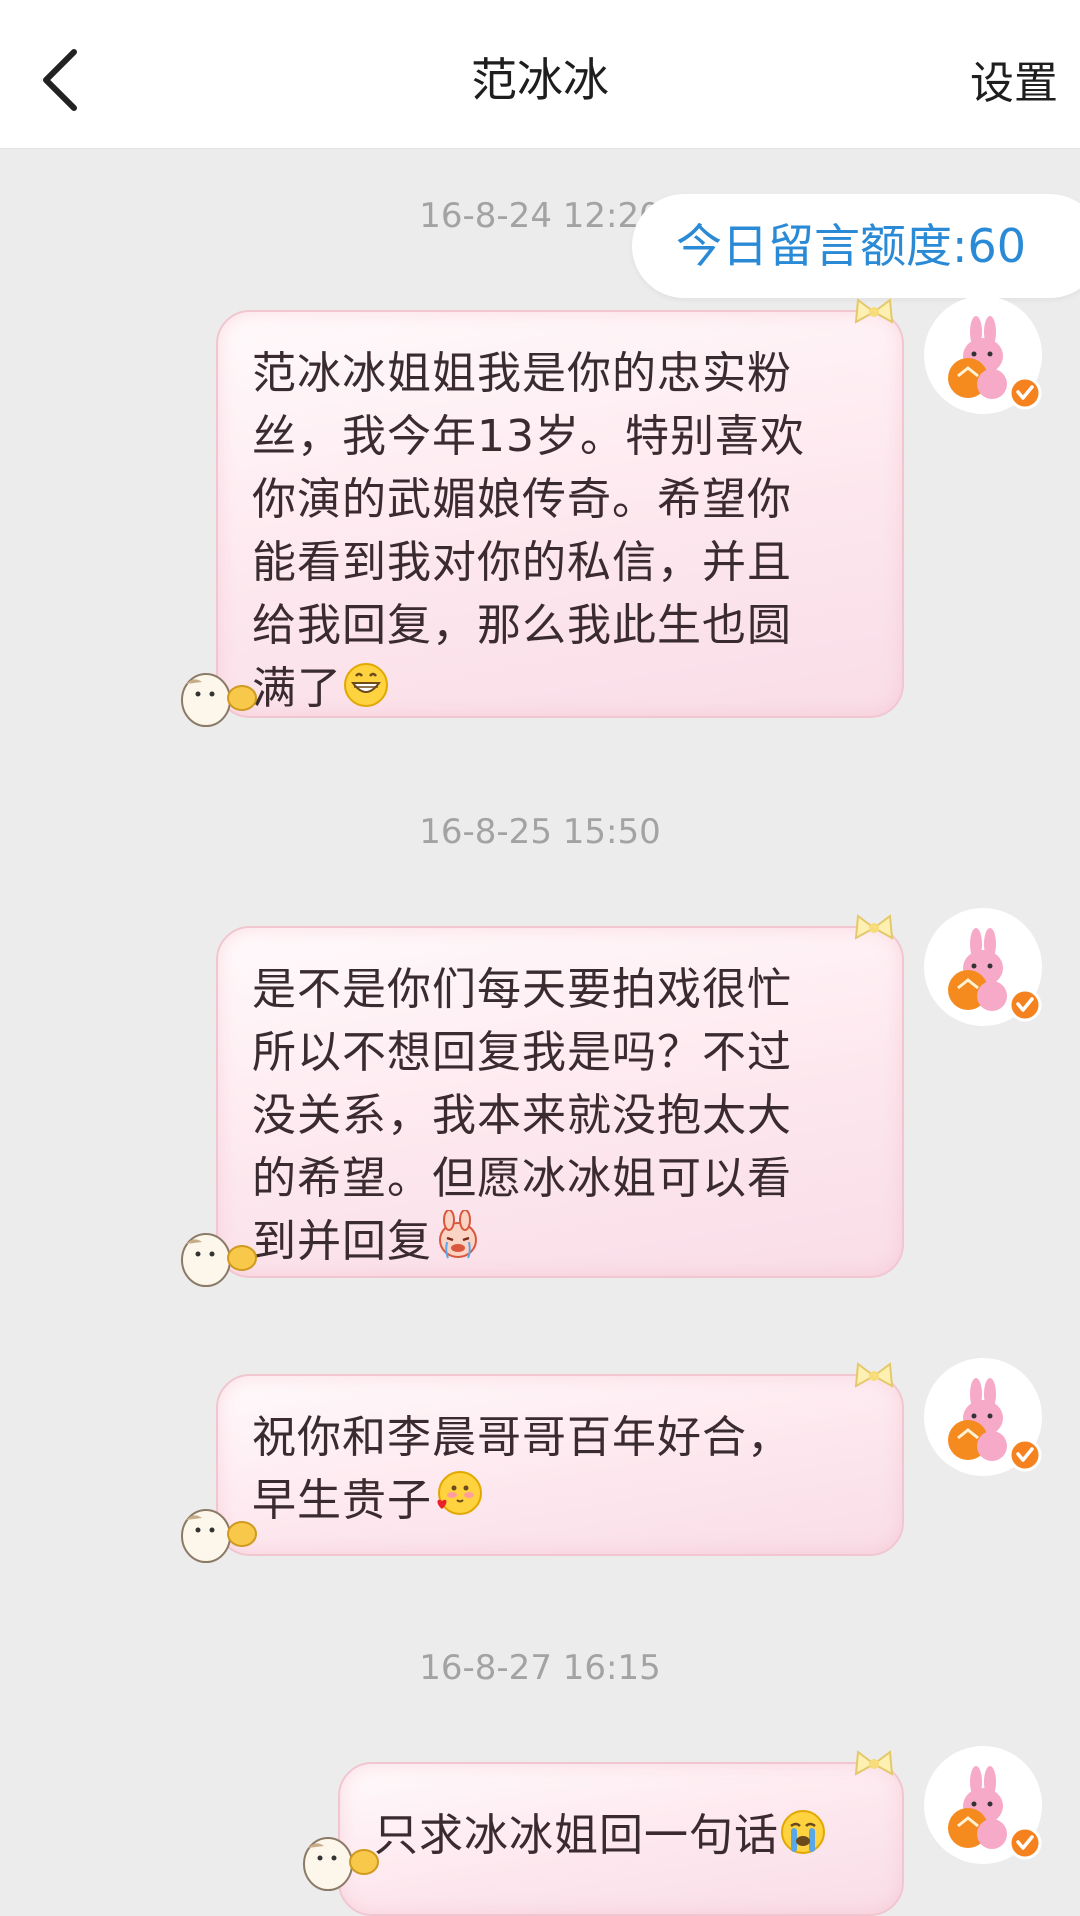 This screenshot has width=1080, height=1916. Describe the element at coordinates (366, 693) in the screenshot. I see `grinning-face-icon` at that location.